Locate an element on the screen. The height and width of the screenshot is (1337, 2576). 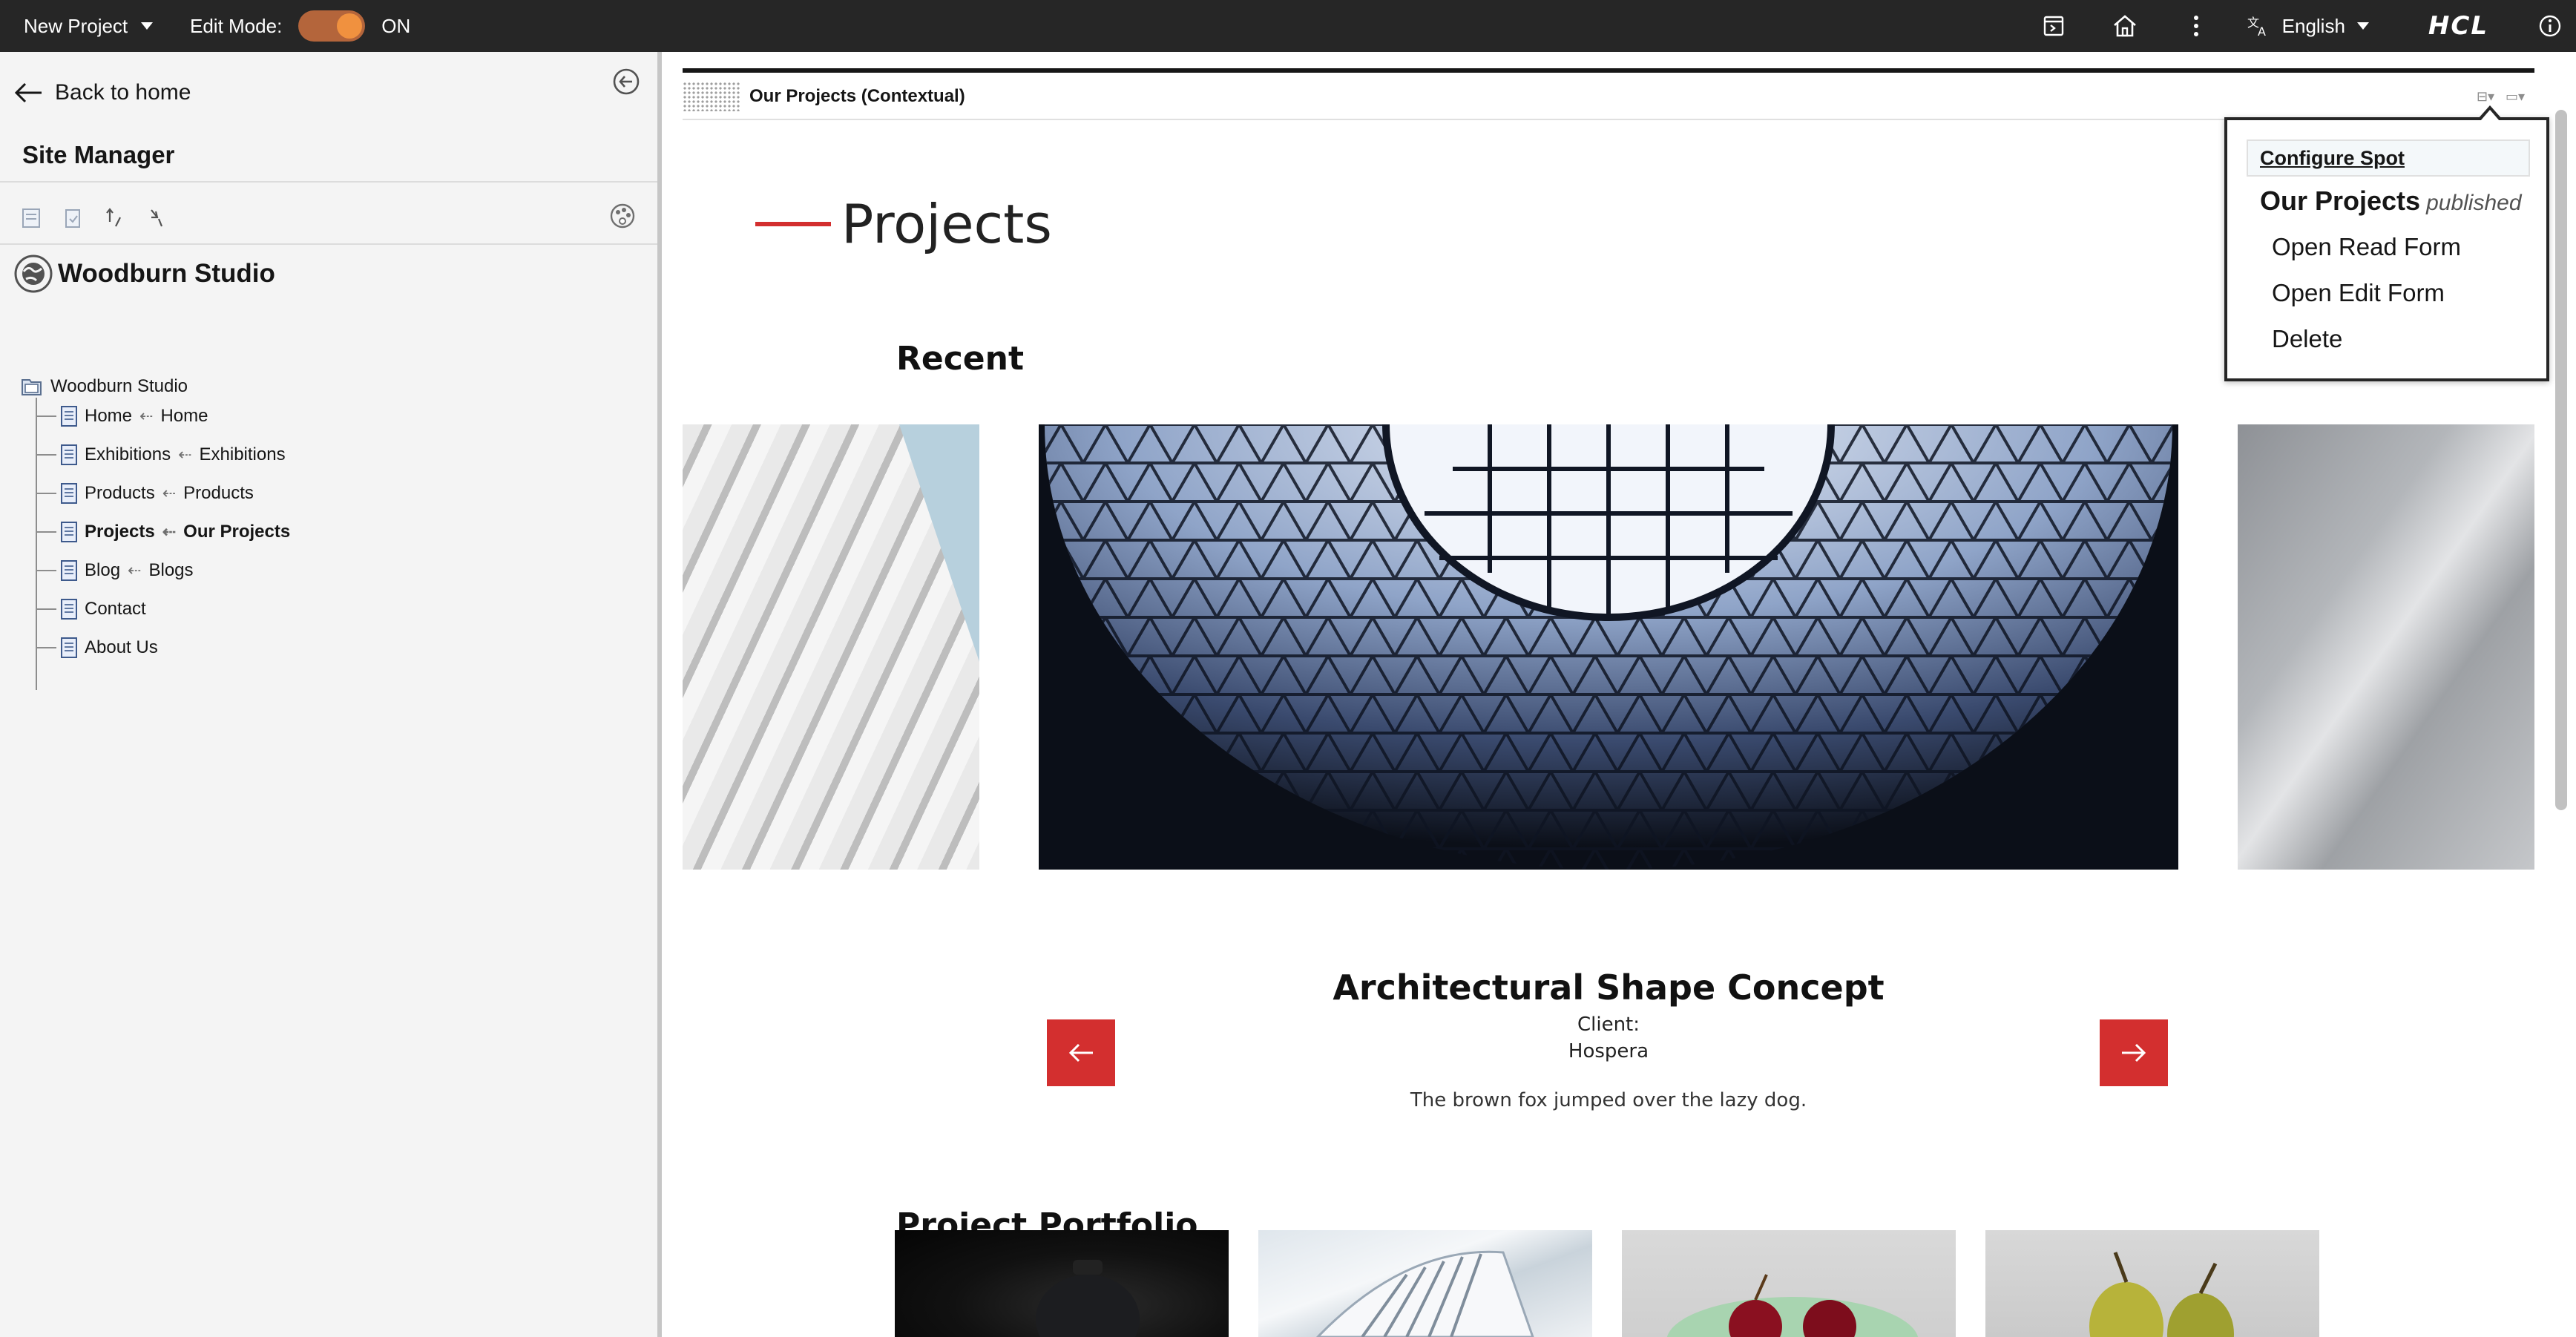
tree-item-target: Home is located at coordinates (184, 416).